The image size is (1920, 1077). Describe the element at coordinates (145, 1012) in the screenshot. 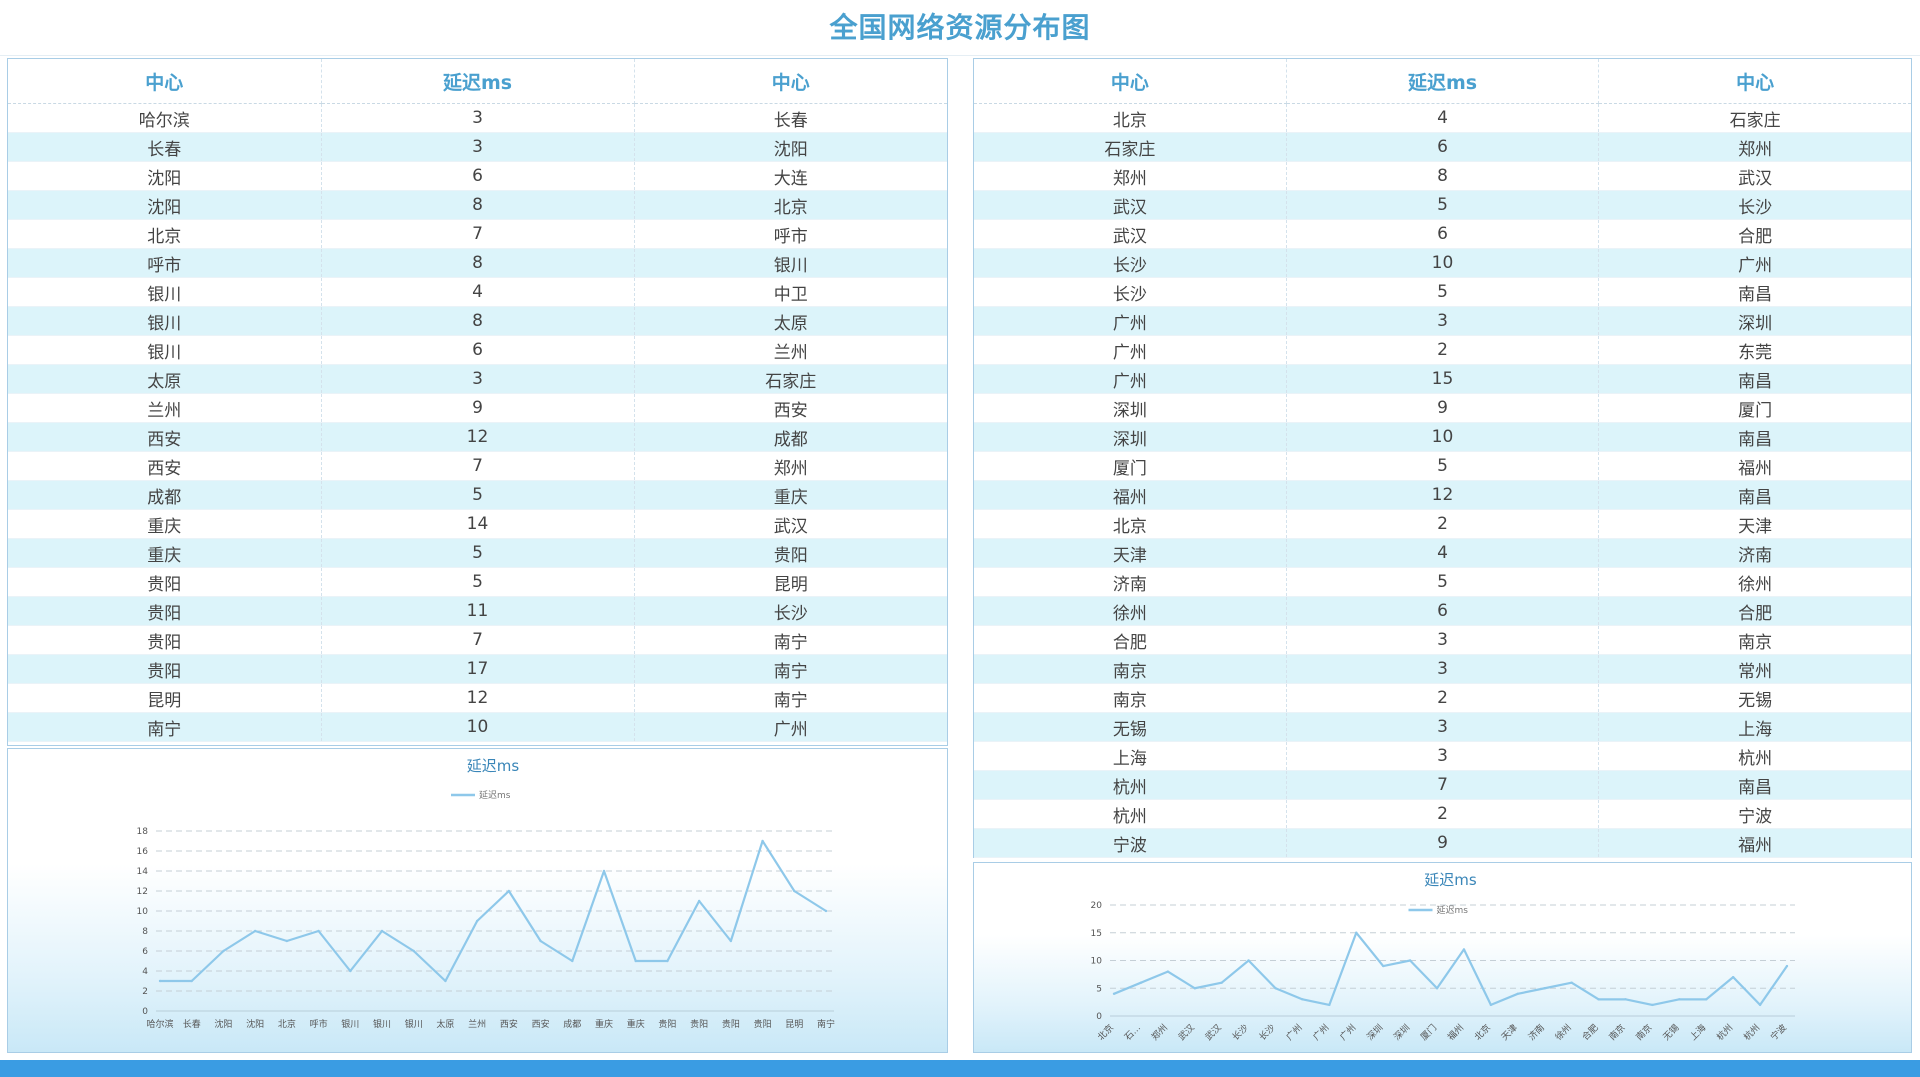

I see `y-tick-label: 0` at that location.